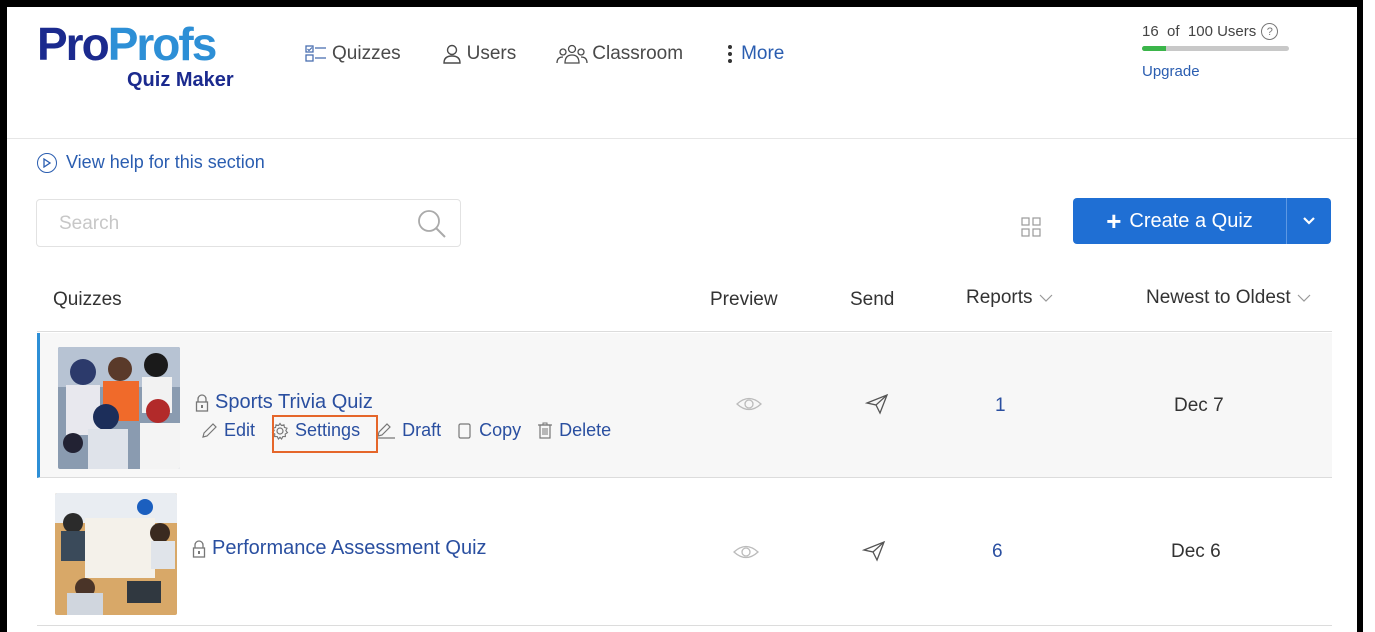 The height and width of the screenshot is (632, 1375). Describe the element at coordinates (464, 430) in the screenshot. I see `copy-icon` at that location.